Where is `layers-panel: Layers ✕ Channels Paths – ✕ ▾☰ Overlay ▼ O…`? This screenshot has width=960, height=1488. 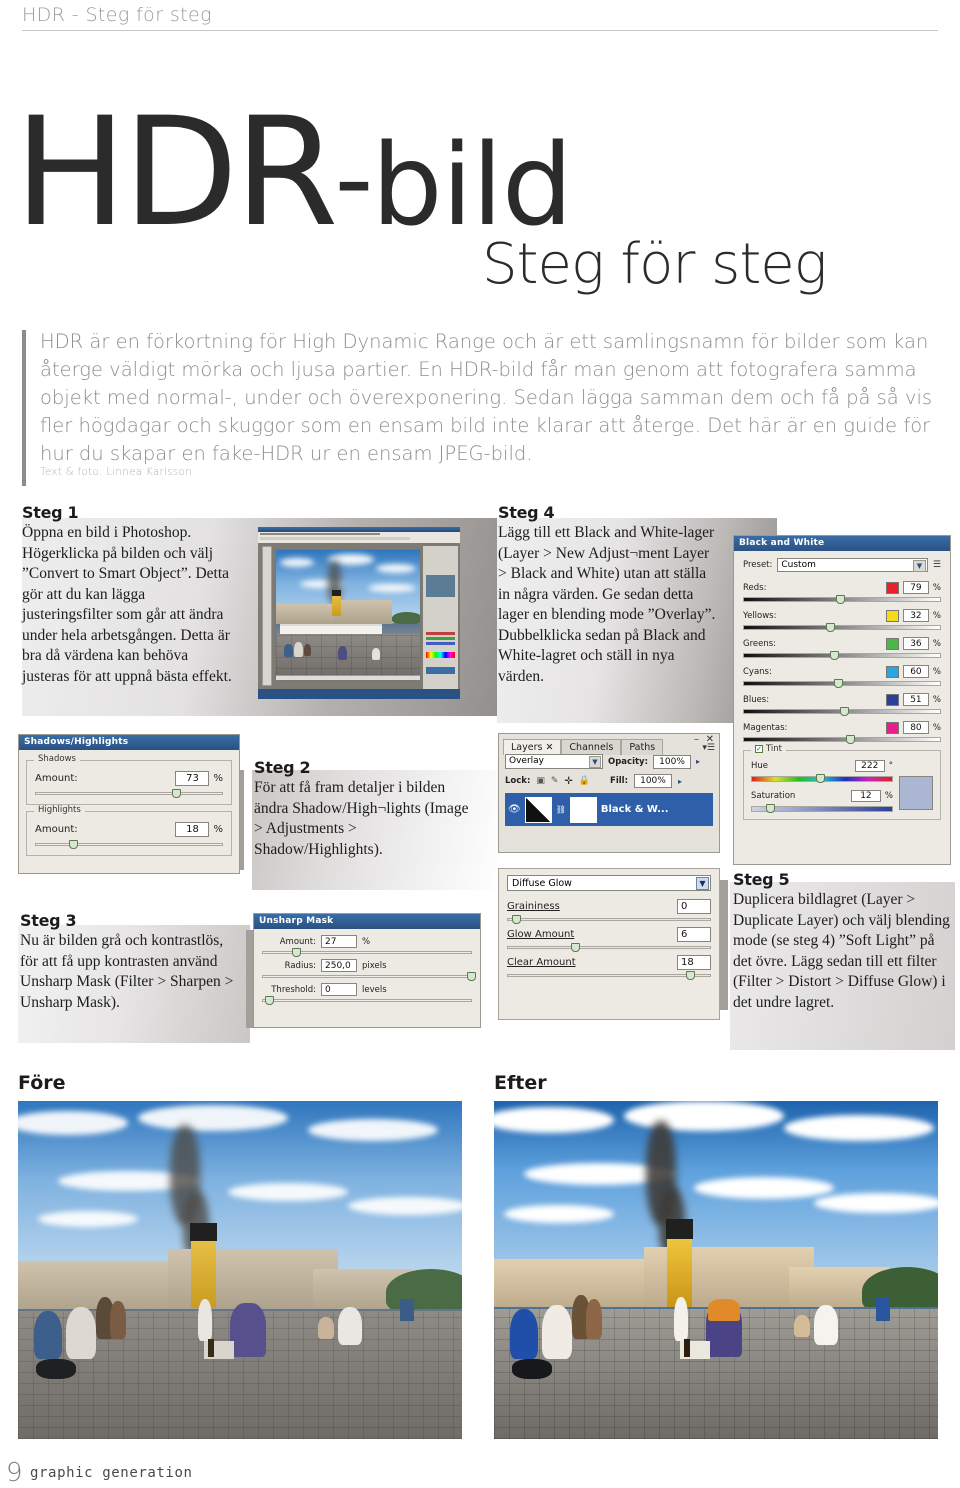 layers-panel: Layers ✕ Channels Paths – ✕ ▾☰ Overlay ▼ O… is located at coordinates (609, 793).